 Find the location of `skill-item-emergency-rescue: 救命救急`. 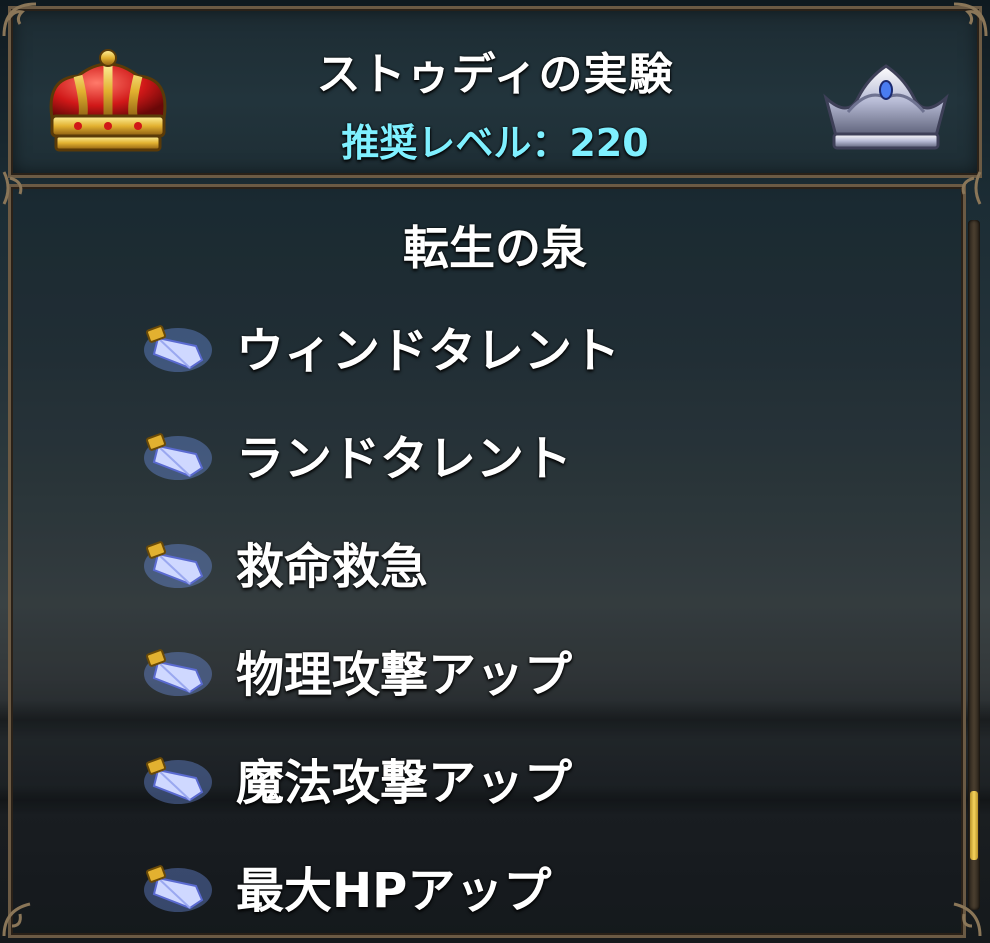

skill-item-emergency-rescue: 救命救急 is located at coordinates (530, 562).